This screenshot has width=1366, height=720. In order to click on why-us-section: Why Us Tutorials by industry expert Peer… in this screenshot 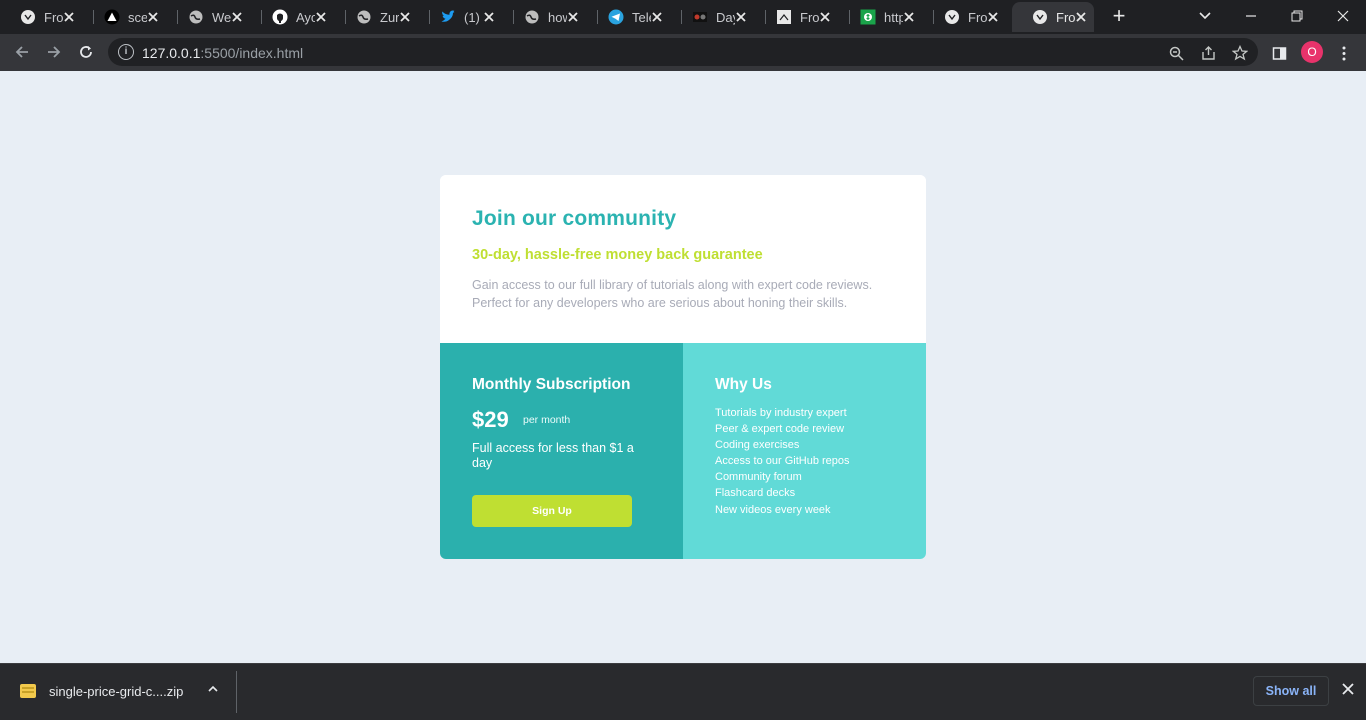, I will do `click(804, 451)`.